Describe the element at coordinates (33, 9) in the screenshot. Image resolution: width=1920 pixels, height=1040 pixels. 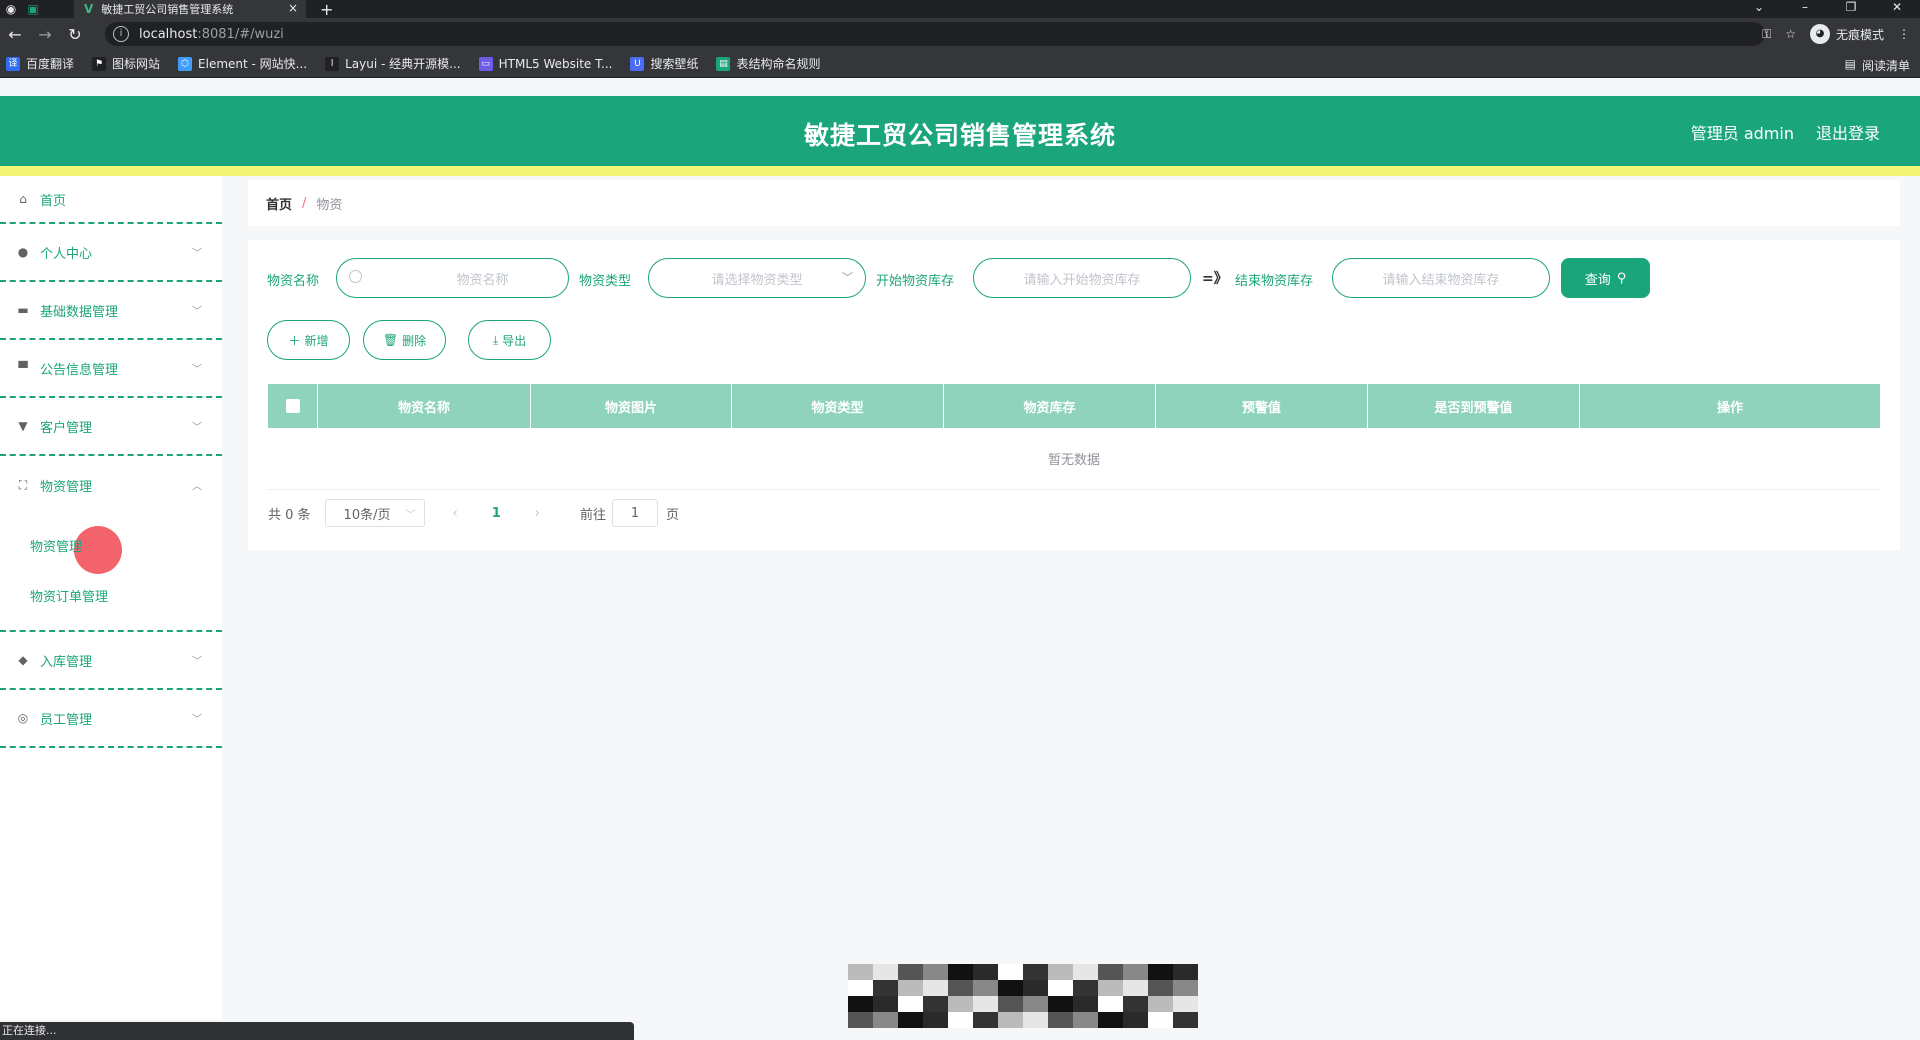
I see `pinned-tab-icon: ▣` at that location.